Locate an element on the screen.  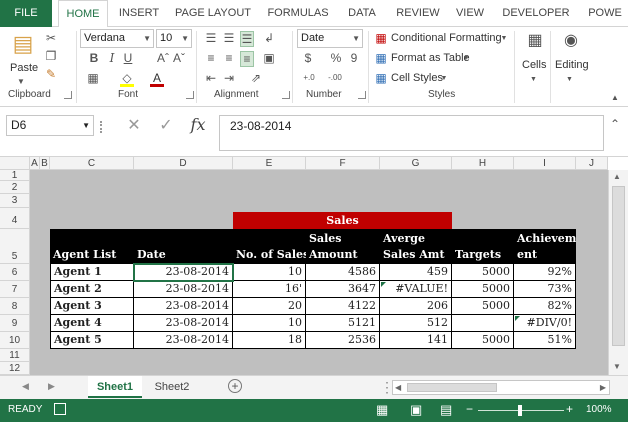
header-no-of-sales: No. of Sales is located at coordinates (269, 255).